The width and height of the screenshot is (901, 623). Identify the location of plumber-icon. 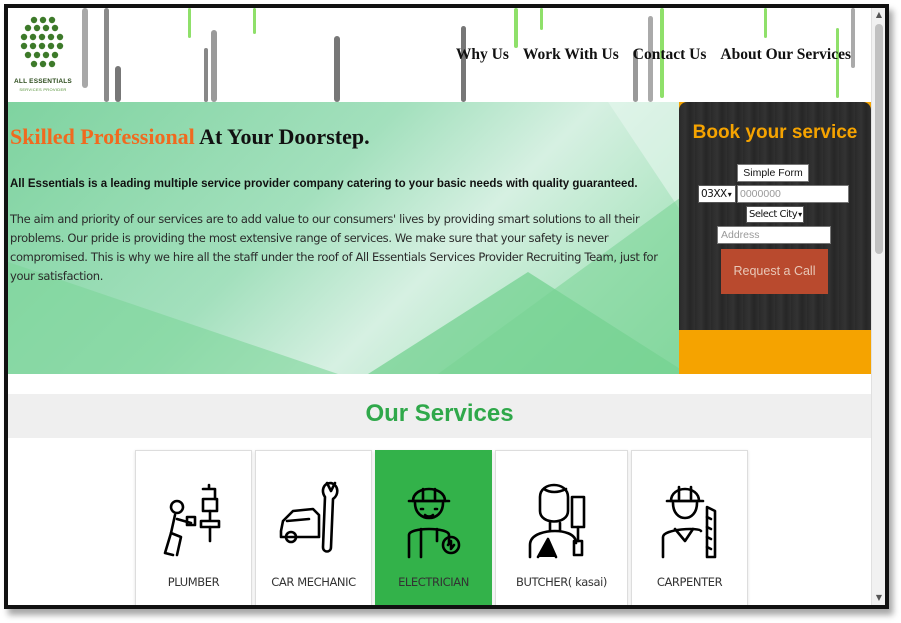
(192, 520).